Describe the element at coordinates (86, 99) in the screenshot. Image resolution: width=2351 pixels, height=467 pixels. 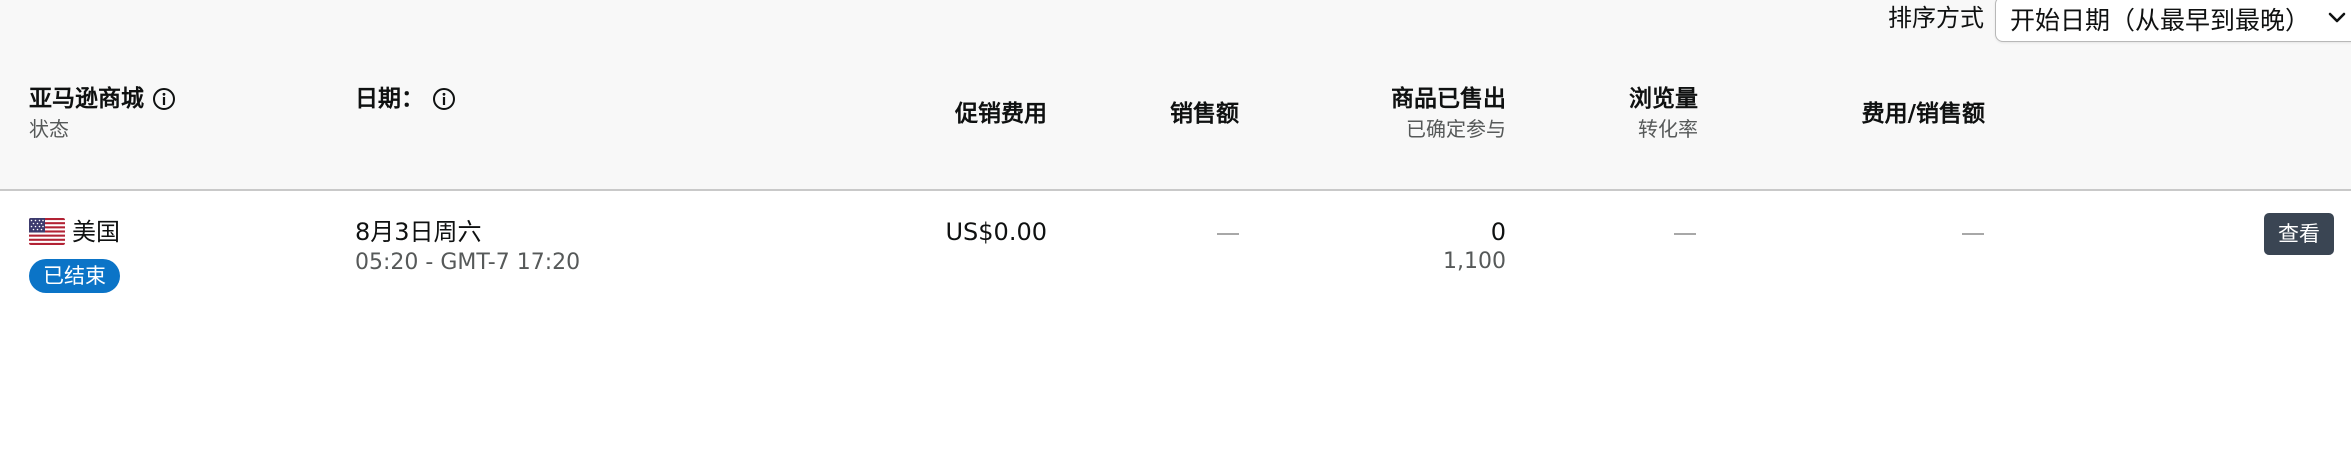
I see `column-header-marketplace: 亚马逊商城` at that location.